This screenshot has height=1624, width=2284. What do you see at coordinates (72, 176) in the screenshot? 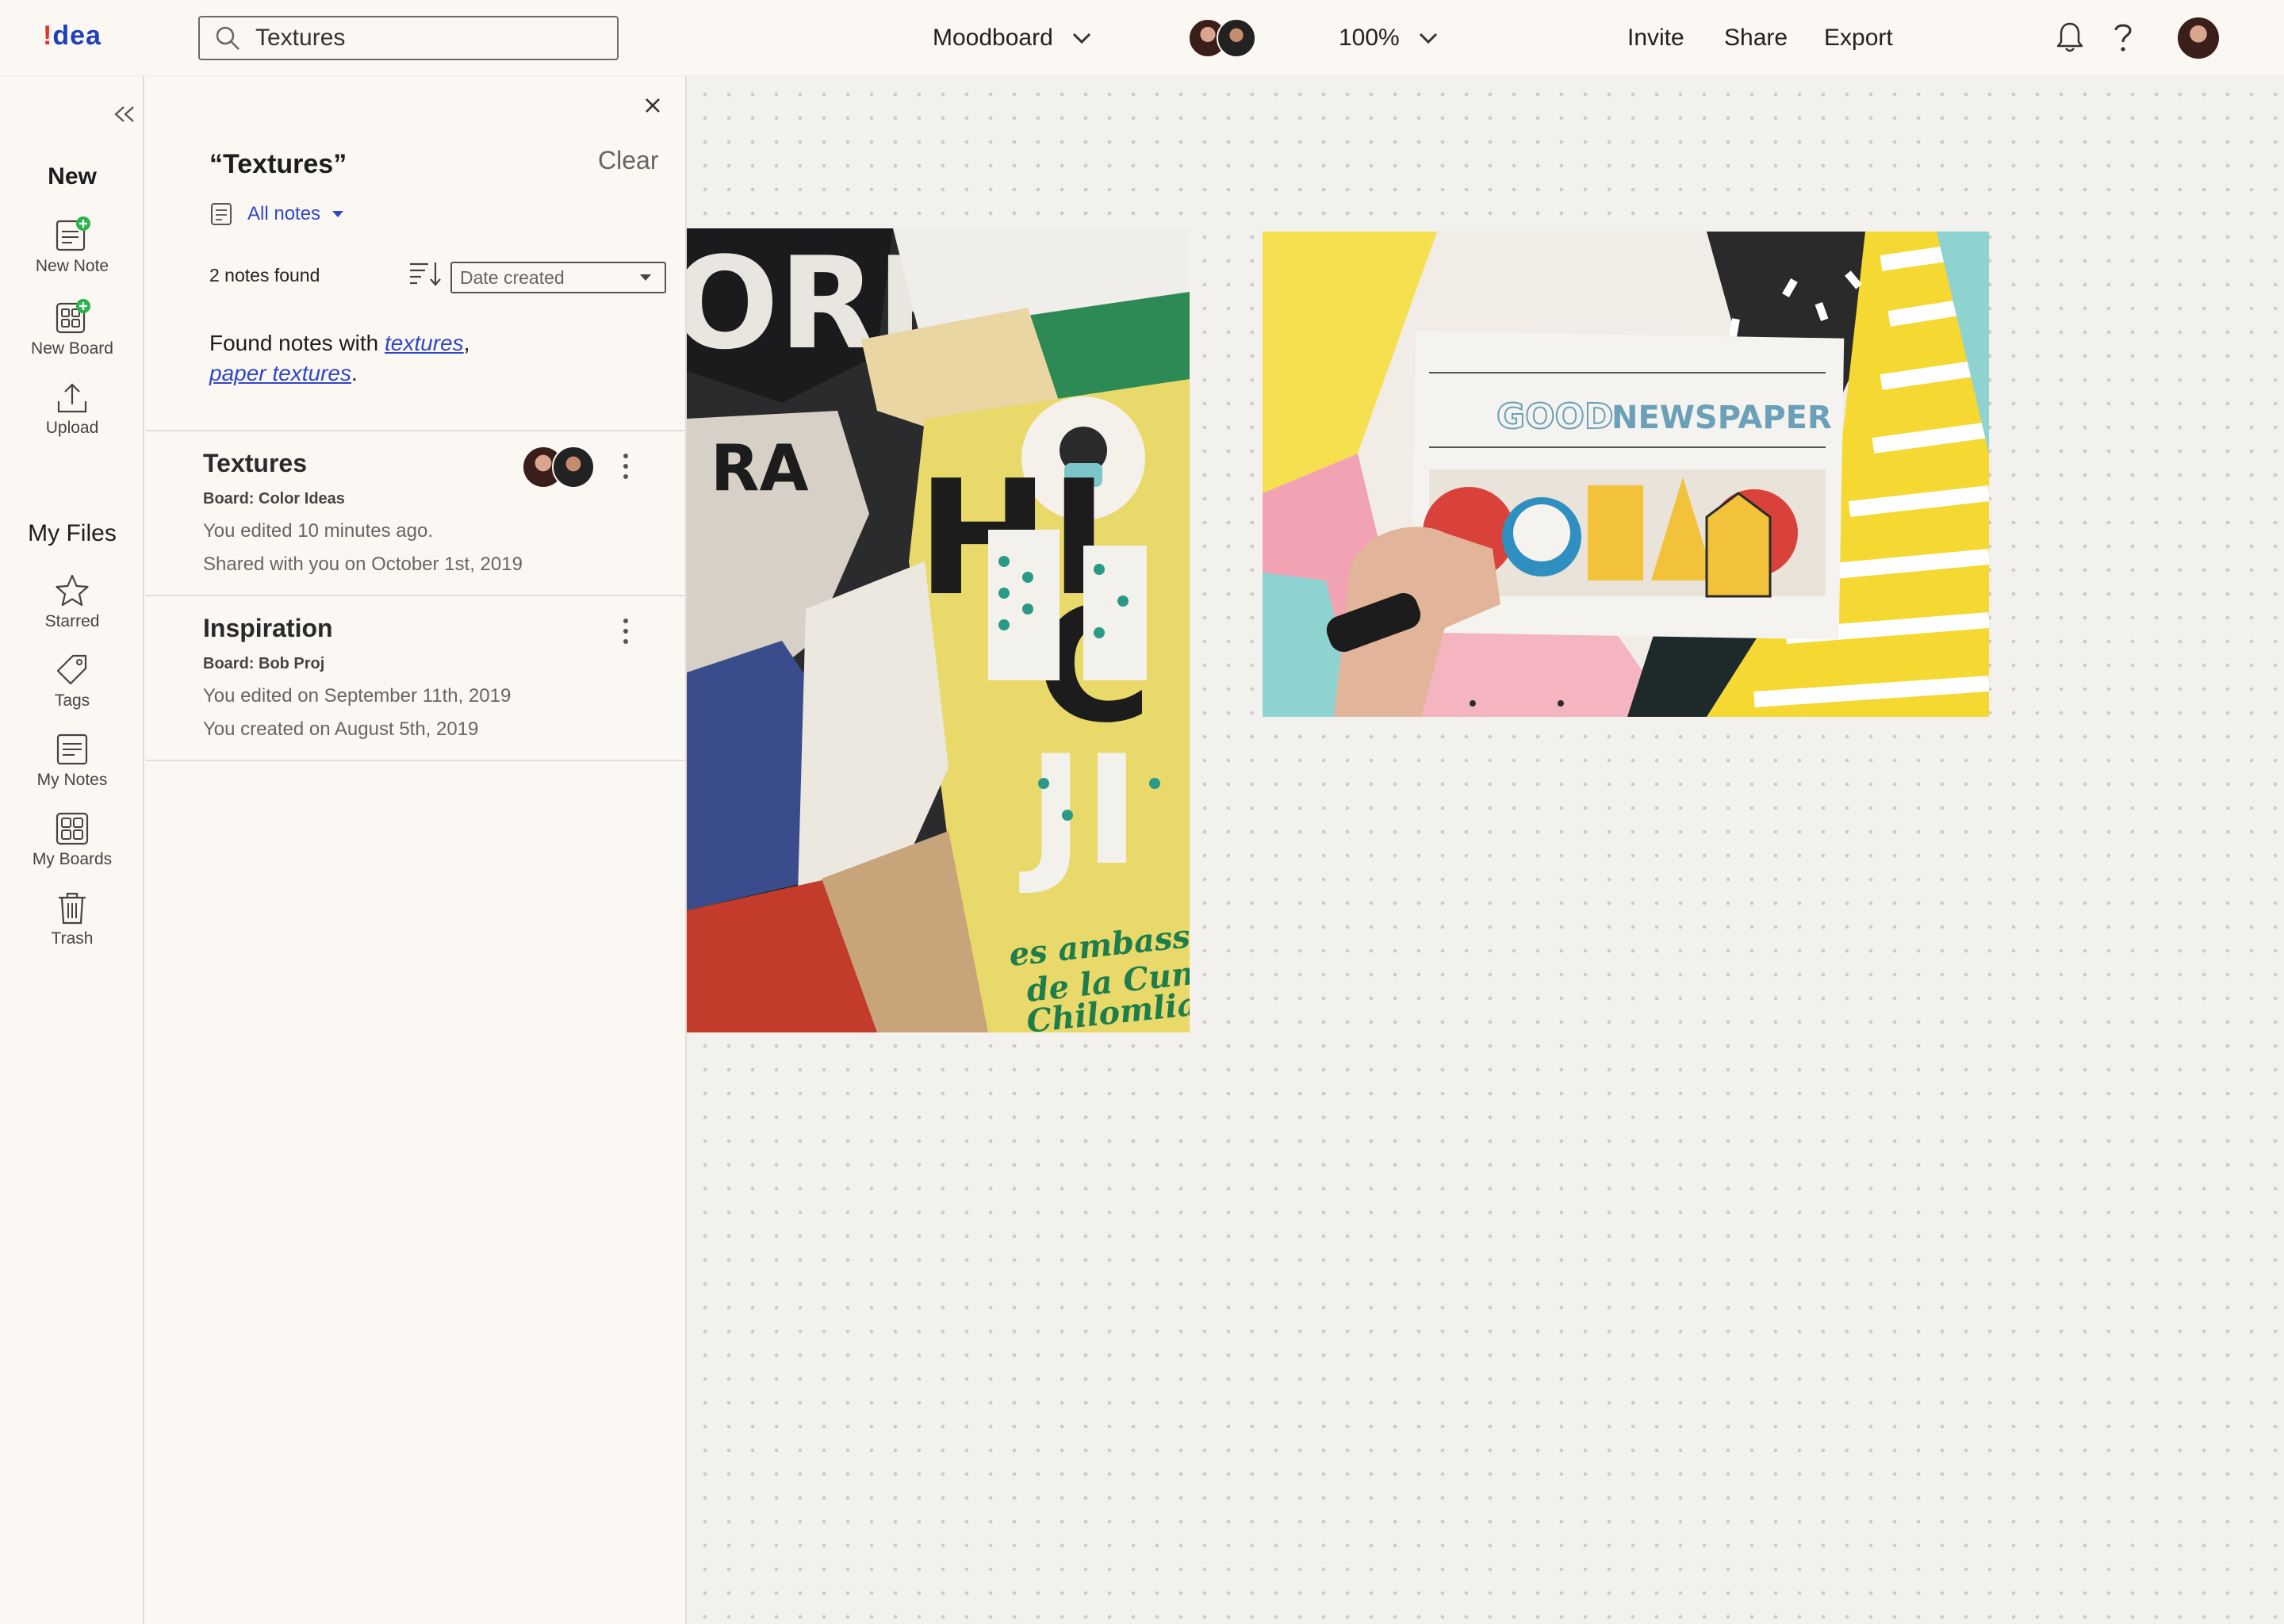
I see `new-heading: New` at bounding box center [72, 176].